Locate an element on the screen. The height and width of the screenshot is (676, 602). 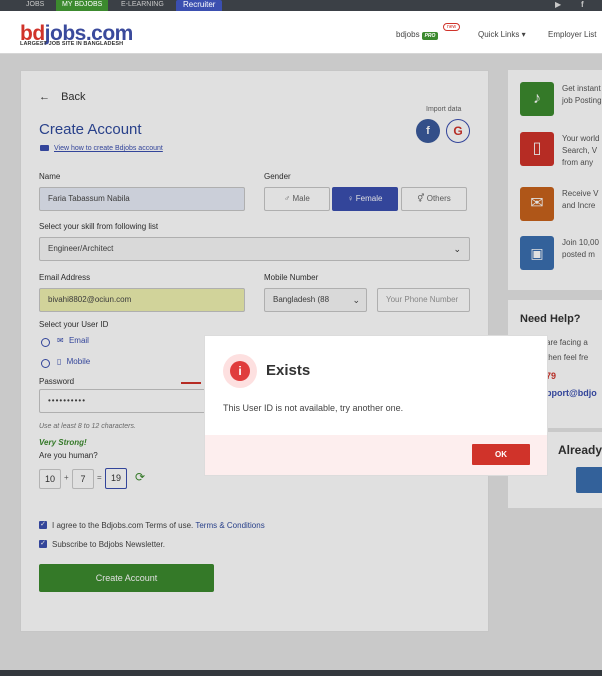
nav-jobs: JOBS is located at coordinates (35, 5).